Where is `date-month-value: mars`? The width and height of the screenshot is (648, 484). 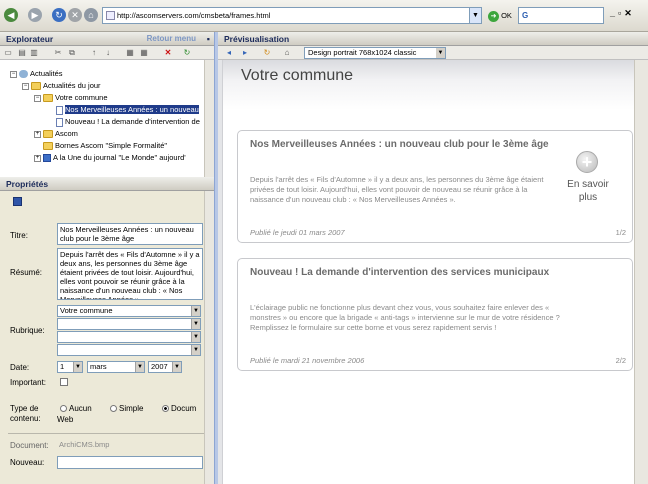
date-month-value: mars is located at coordinates (98, 366).